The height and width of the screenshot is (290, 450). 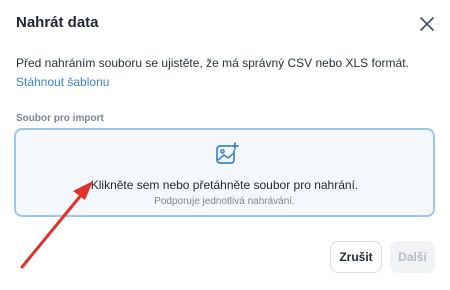 I want to click on next-button: Další, so click(x=412, y=257).